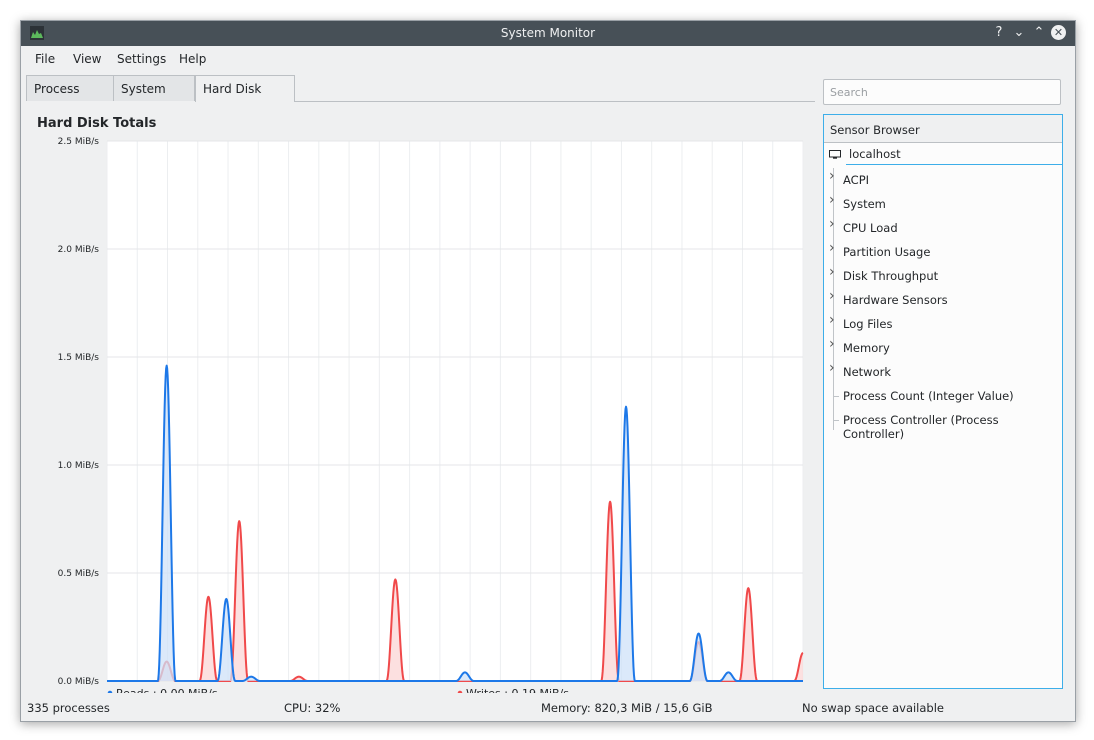 The width and height of the screenshot is (1094, 740). What do you see at coordinates (70, 98) in the screenshot?
I see `tab-process-table: Process Table` at bounding box center [70, 98].